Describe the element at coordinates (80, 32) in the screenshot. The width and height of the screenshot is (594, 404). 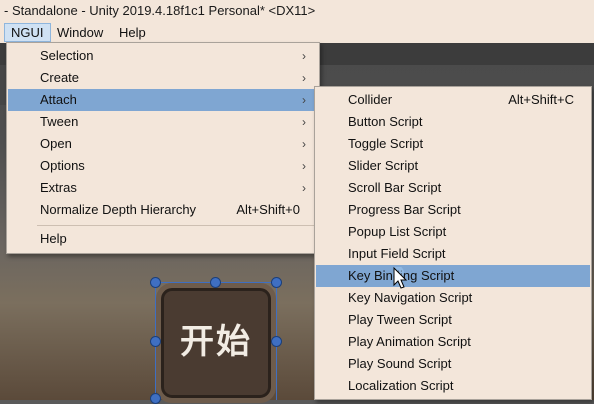
I see `menu-window: Window` at that location.